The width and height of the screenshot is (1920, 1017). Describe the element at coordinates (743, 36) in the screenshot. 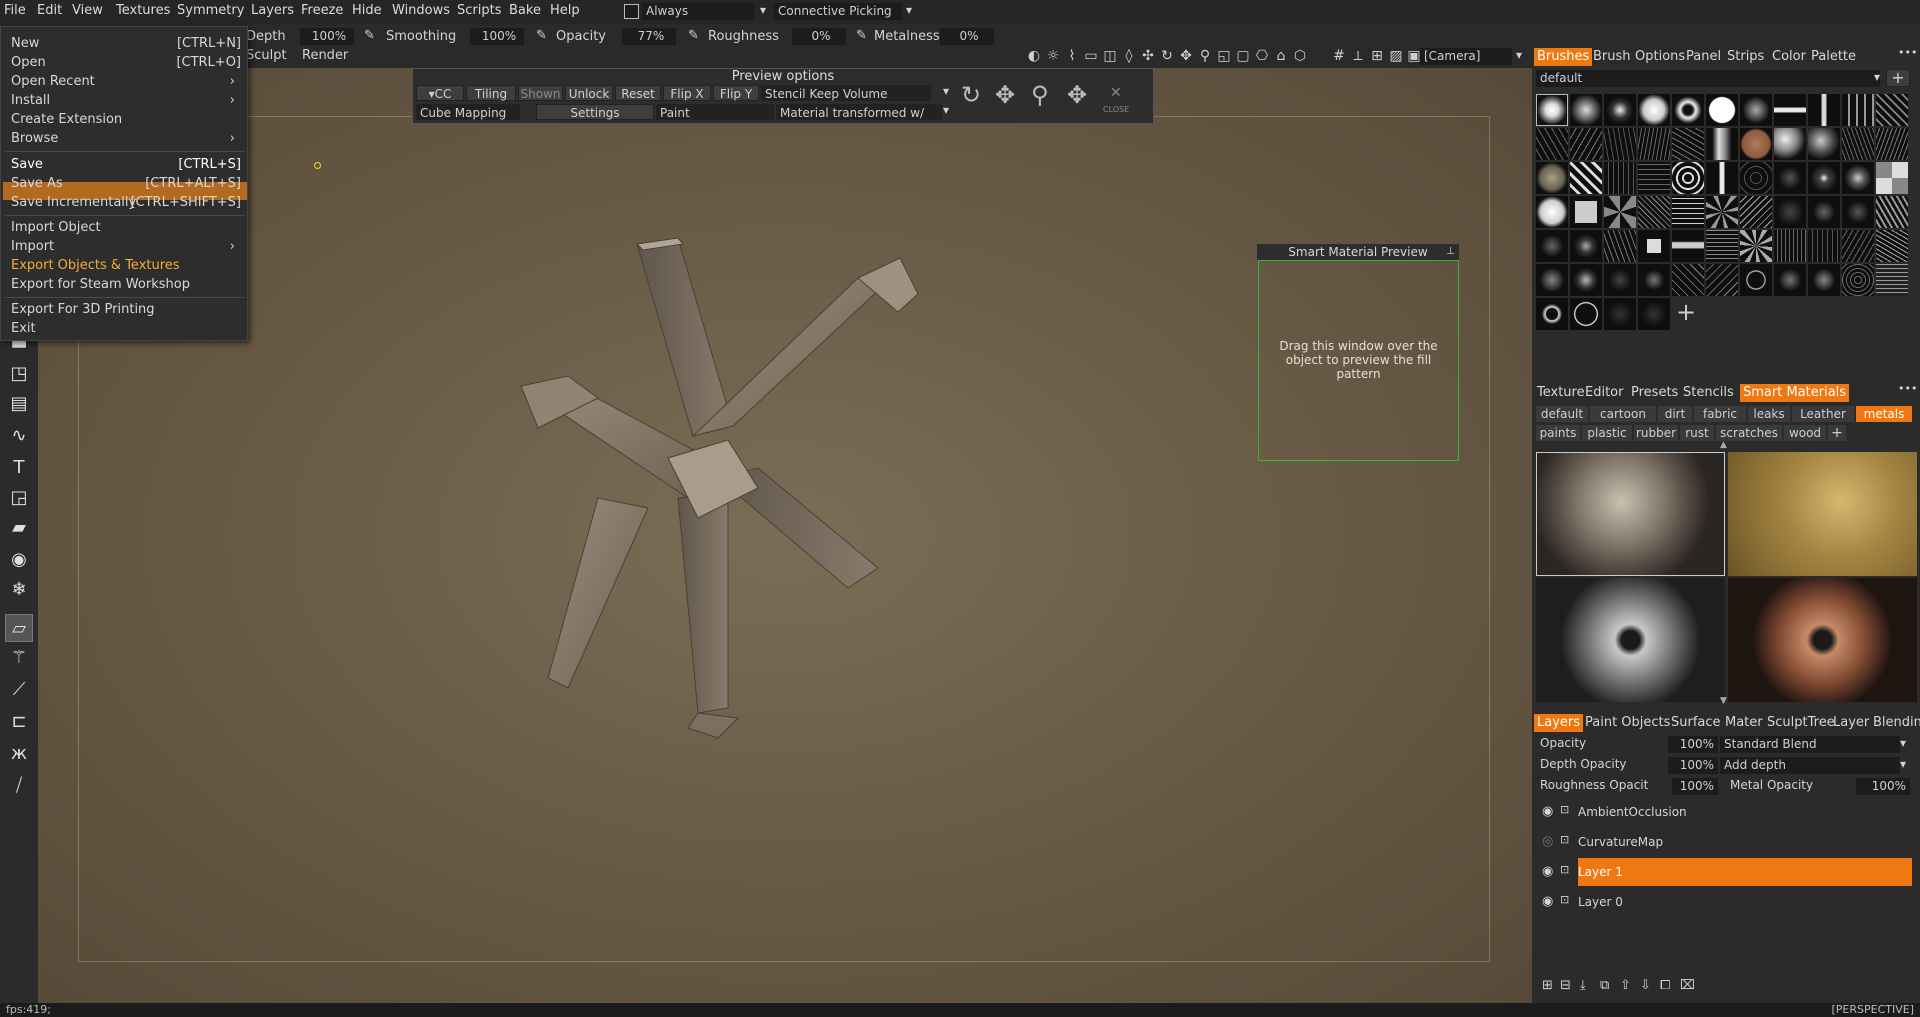

I see `roughness-label: Roughness` at that location.